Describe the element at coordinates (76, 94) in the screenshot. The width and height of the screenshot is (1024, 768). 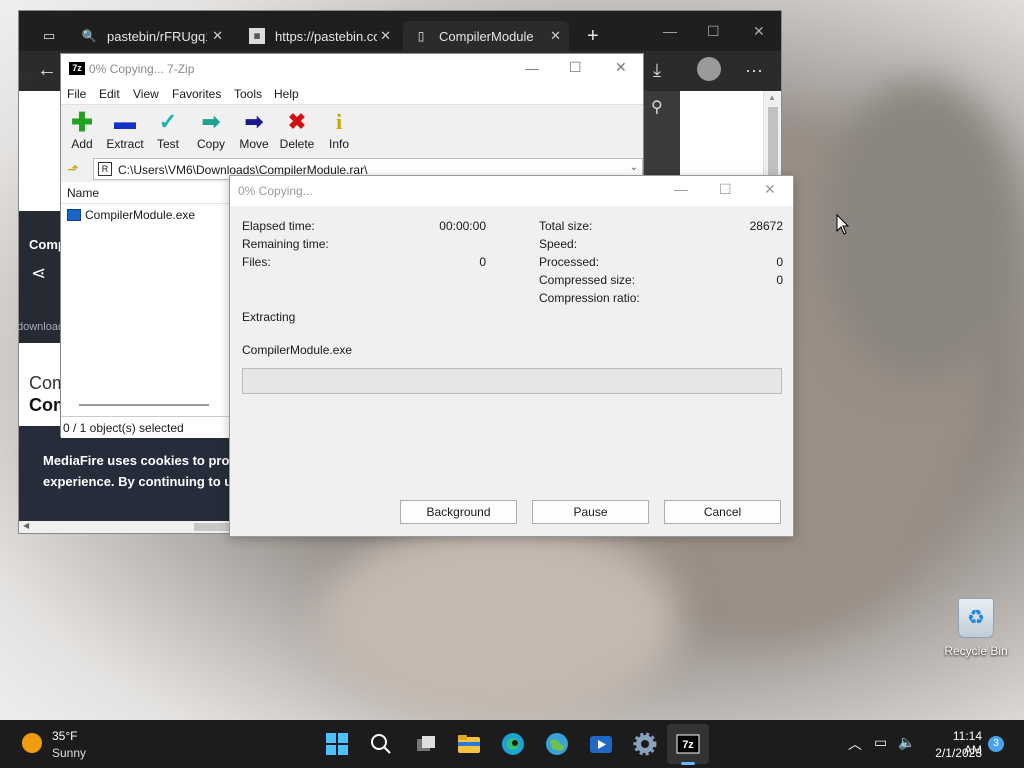
I see `menu-file: File` at that location.